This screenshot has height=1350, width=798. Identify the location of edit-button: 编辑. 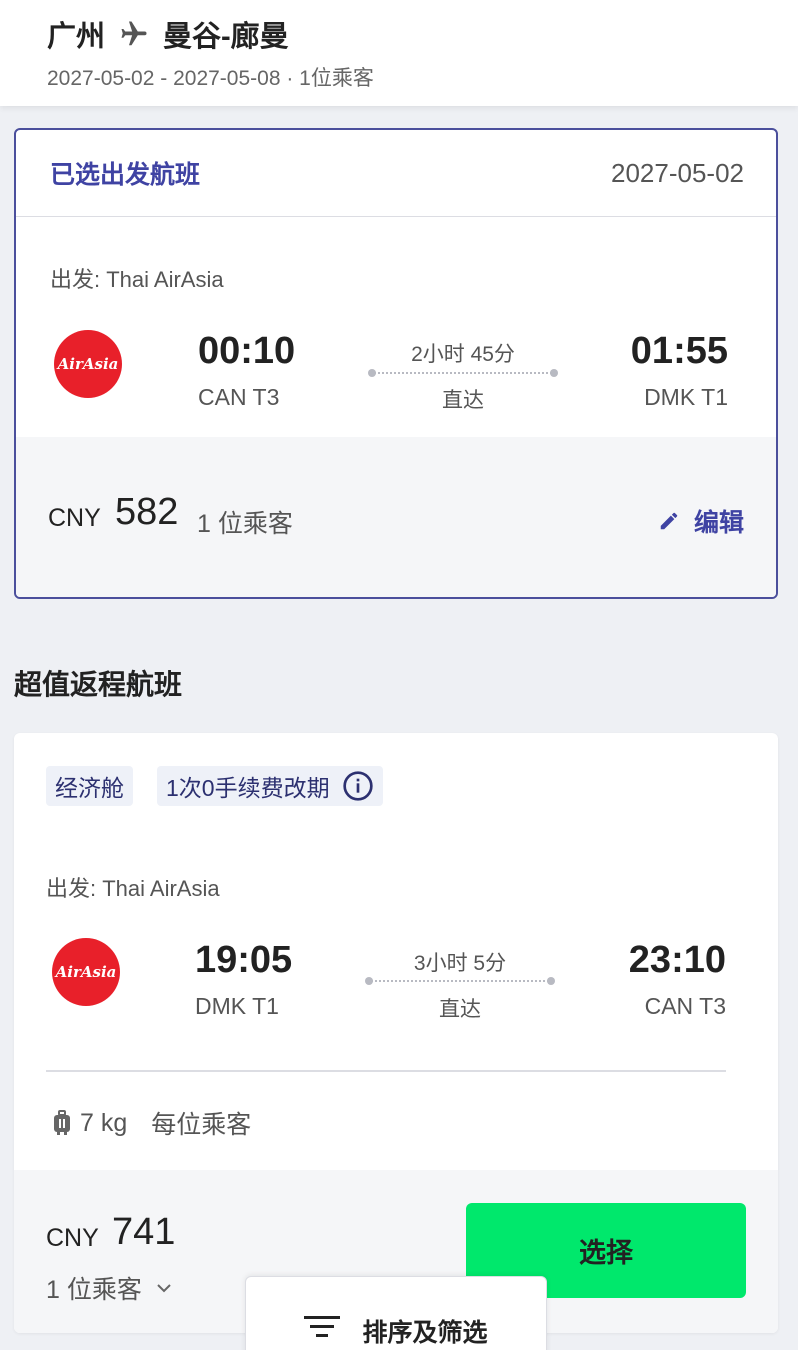
(701, 521).